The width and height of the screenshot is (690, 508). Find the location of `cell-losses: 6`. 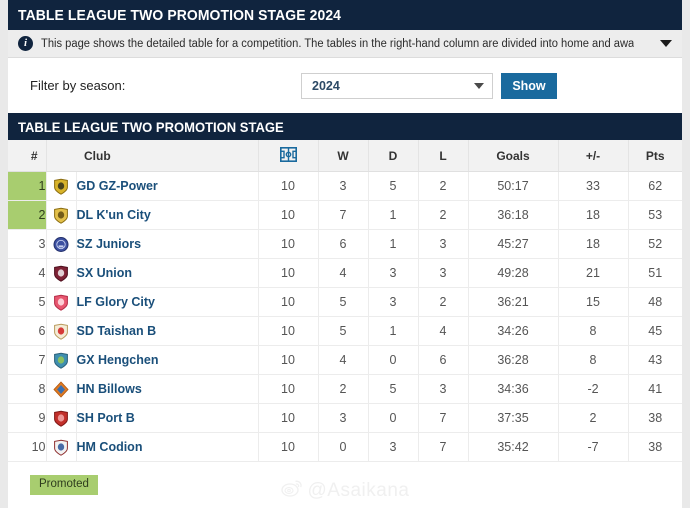

cell-losses: 6 is located at coordinates (443, 360).